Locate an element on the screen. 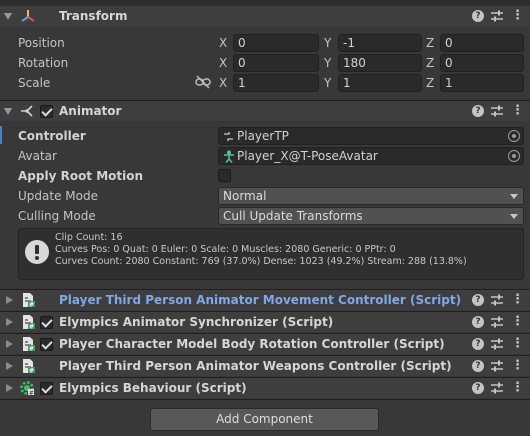  avatar-field: Player_X@T-PoseAvatar is located at coordinates (371, 156).